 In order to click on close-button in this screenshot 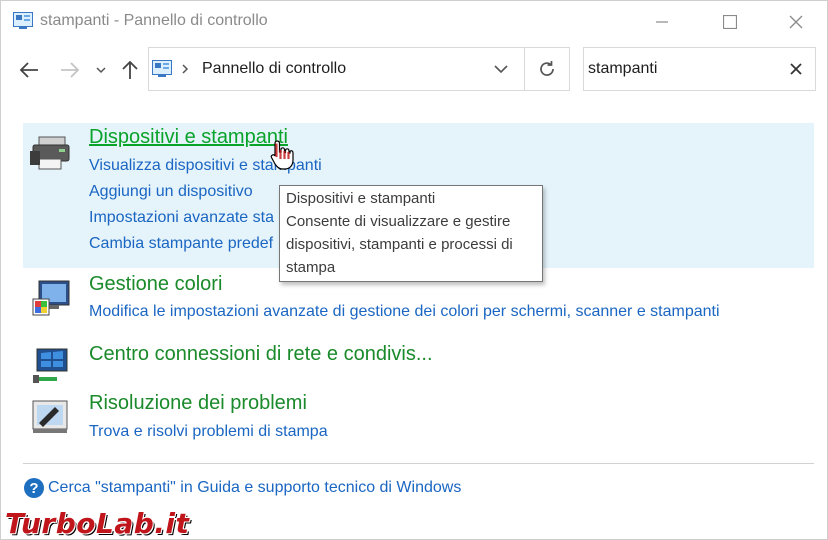, I will do `click(795, 22)`.